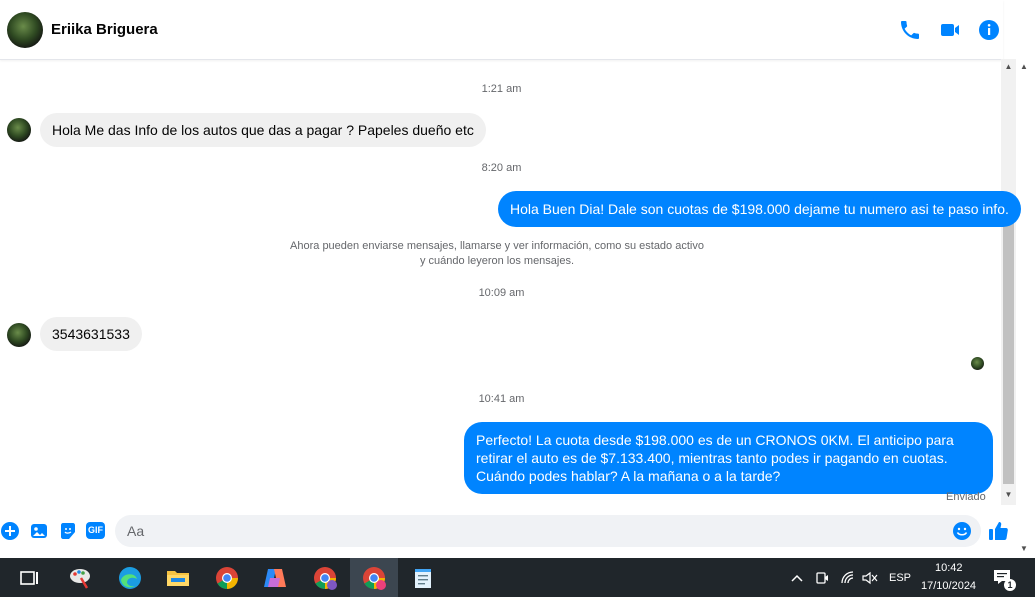 Image resolution: width=1035 pixels, height=597 pixels. I want to click on image-icon, so click(39, 531).